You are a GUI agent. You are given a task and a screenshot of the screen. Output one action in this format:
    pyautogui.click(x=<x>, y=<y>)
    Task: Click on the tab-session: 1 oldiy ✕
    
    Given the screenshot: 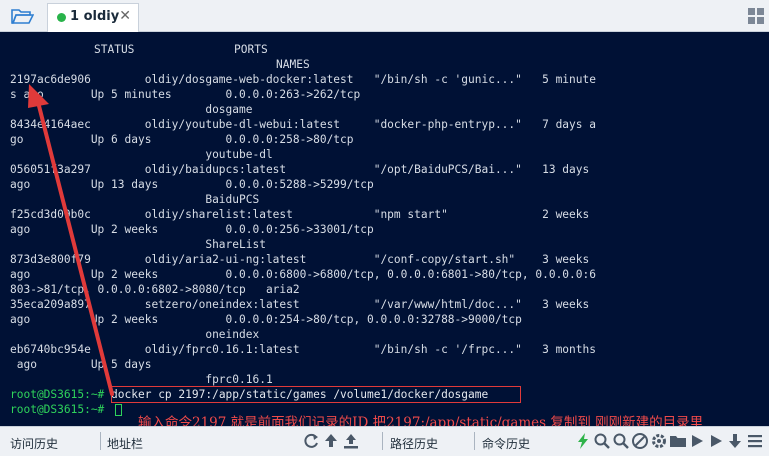 What is the action you would take?
    pyautogui.click(x=93, y=17)
    